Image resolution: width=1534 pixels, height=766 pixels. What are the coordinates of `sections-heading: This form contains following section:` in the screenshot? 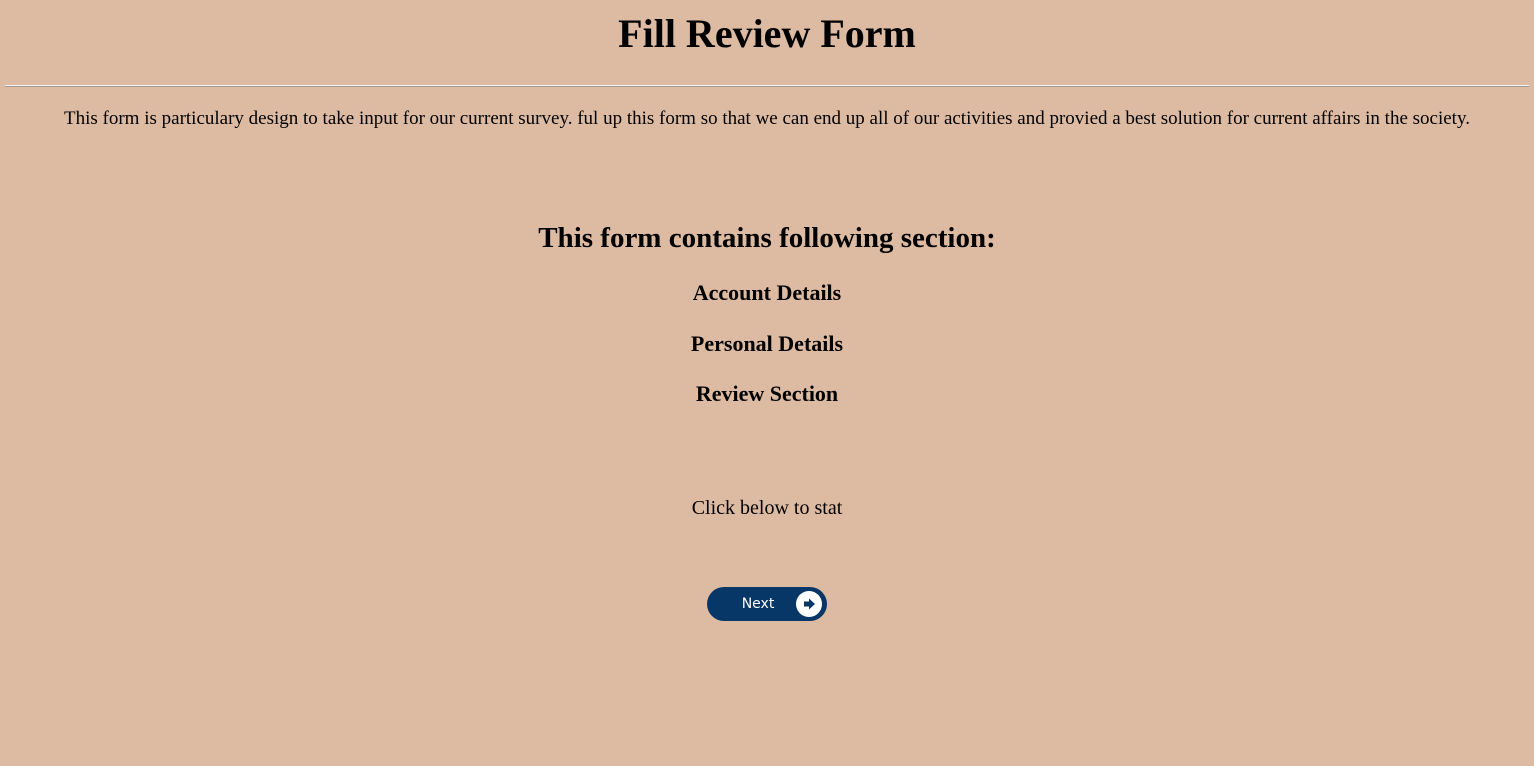 It's located at (767, 238).